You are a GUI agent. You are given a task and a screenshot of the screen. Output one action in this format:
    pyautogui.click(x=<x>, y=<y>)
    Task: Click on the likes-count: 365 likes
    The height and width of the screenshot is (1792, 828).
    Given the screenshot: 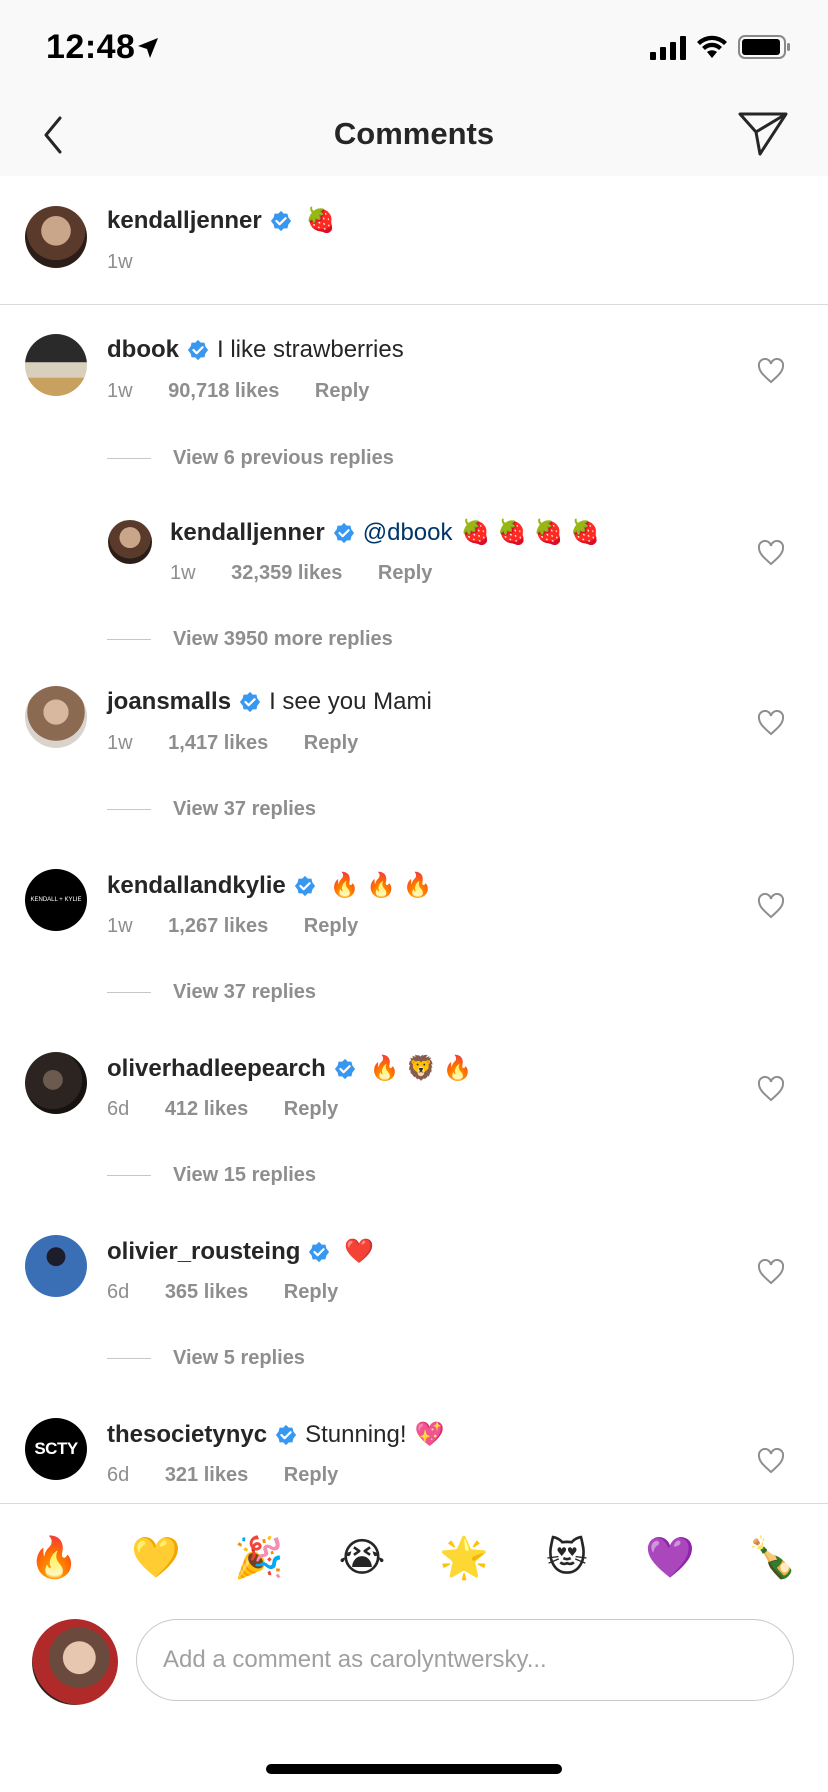 What is the action you would take?
    pyautogui.click(x=206, y=1292)
    